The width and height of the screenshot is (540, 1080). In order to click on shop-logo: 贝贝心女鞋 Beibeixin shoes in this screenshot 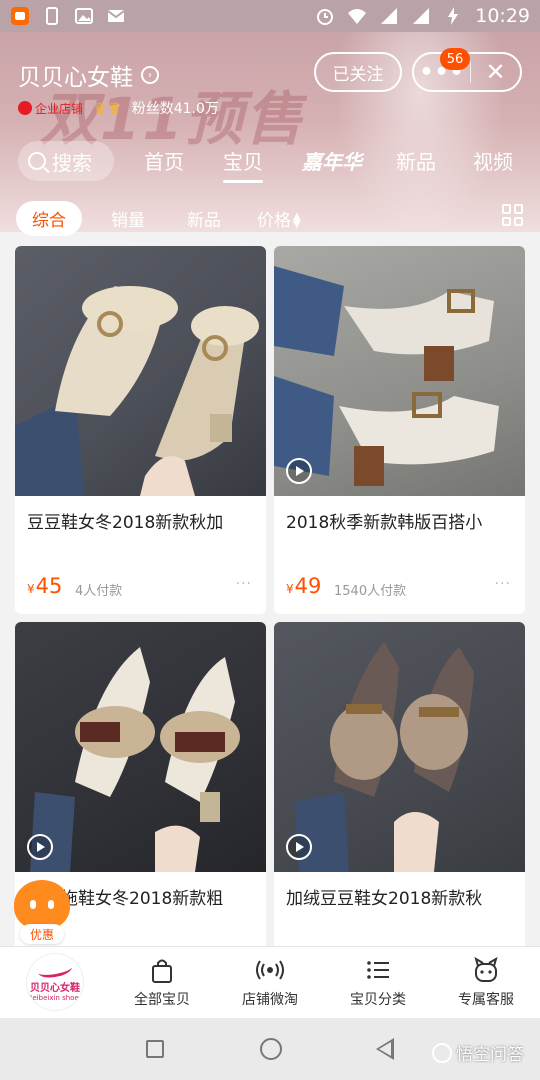, I will do `click(55, 982)`.